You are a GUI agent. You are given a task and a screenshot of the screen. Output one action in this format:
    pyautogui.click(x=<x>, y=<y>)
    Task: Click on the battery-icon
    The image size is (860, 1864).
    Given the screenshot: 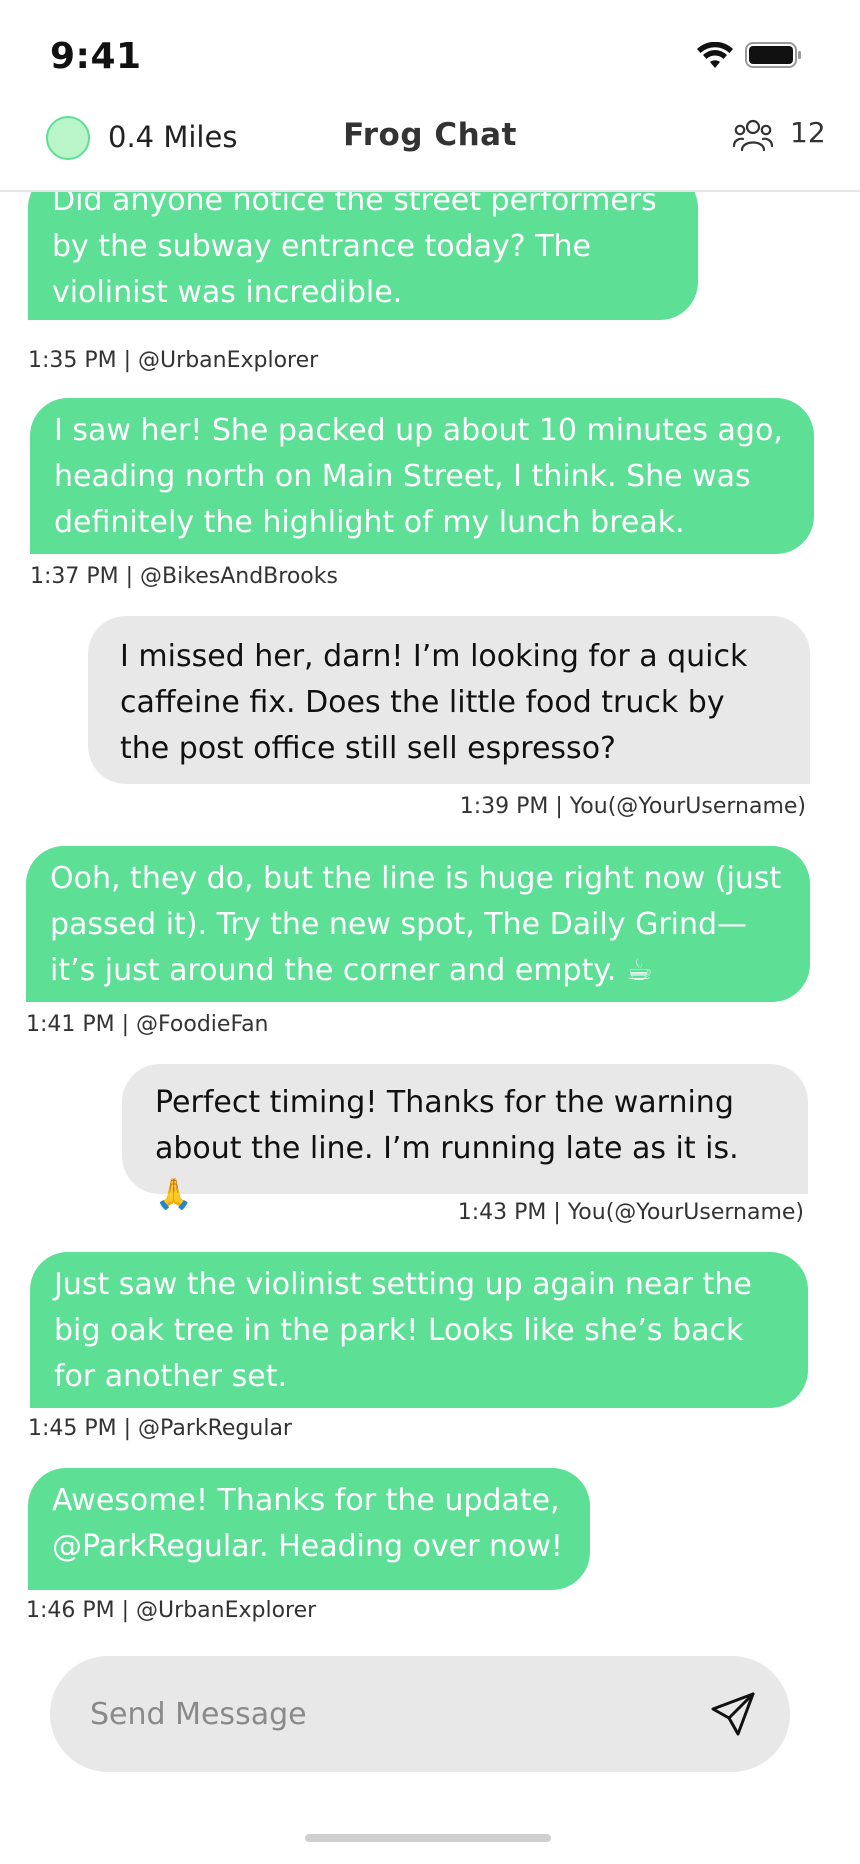 What is the action you would take?
    pyautogui.click(x=773, y=55)
    